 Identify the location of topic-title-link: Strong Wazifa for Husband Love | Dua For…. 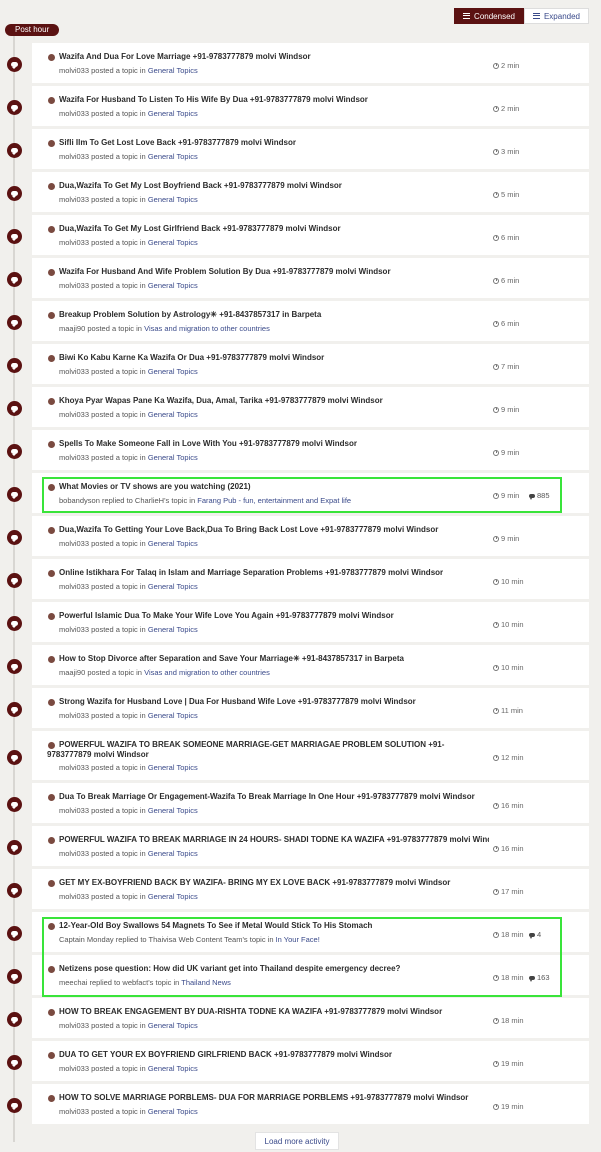
(274, 702).